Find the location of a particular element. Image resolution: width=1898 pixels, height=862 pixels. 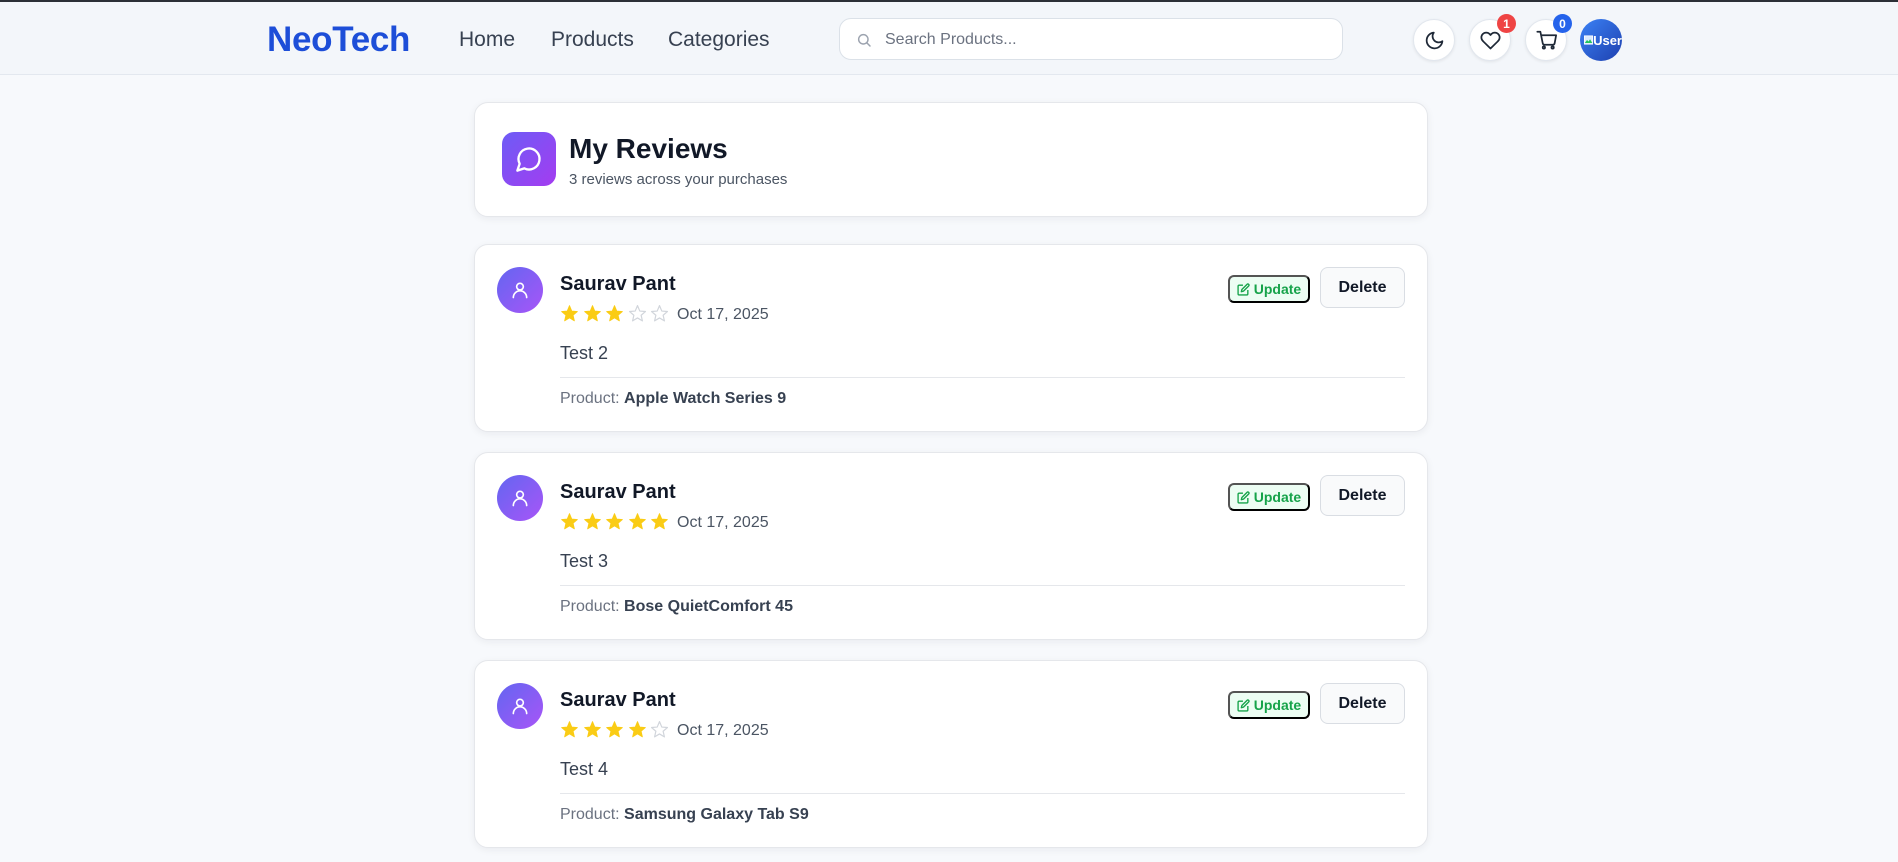

review-product: Product: Samsung Galaxy Tab S9 is located at coordinates (684, 815).